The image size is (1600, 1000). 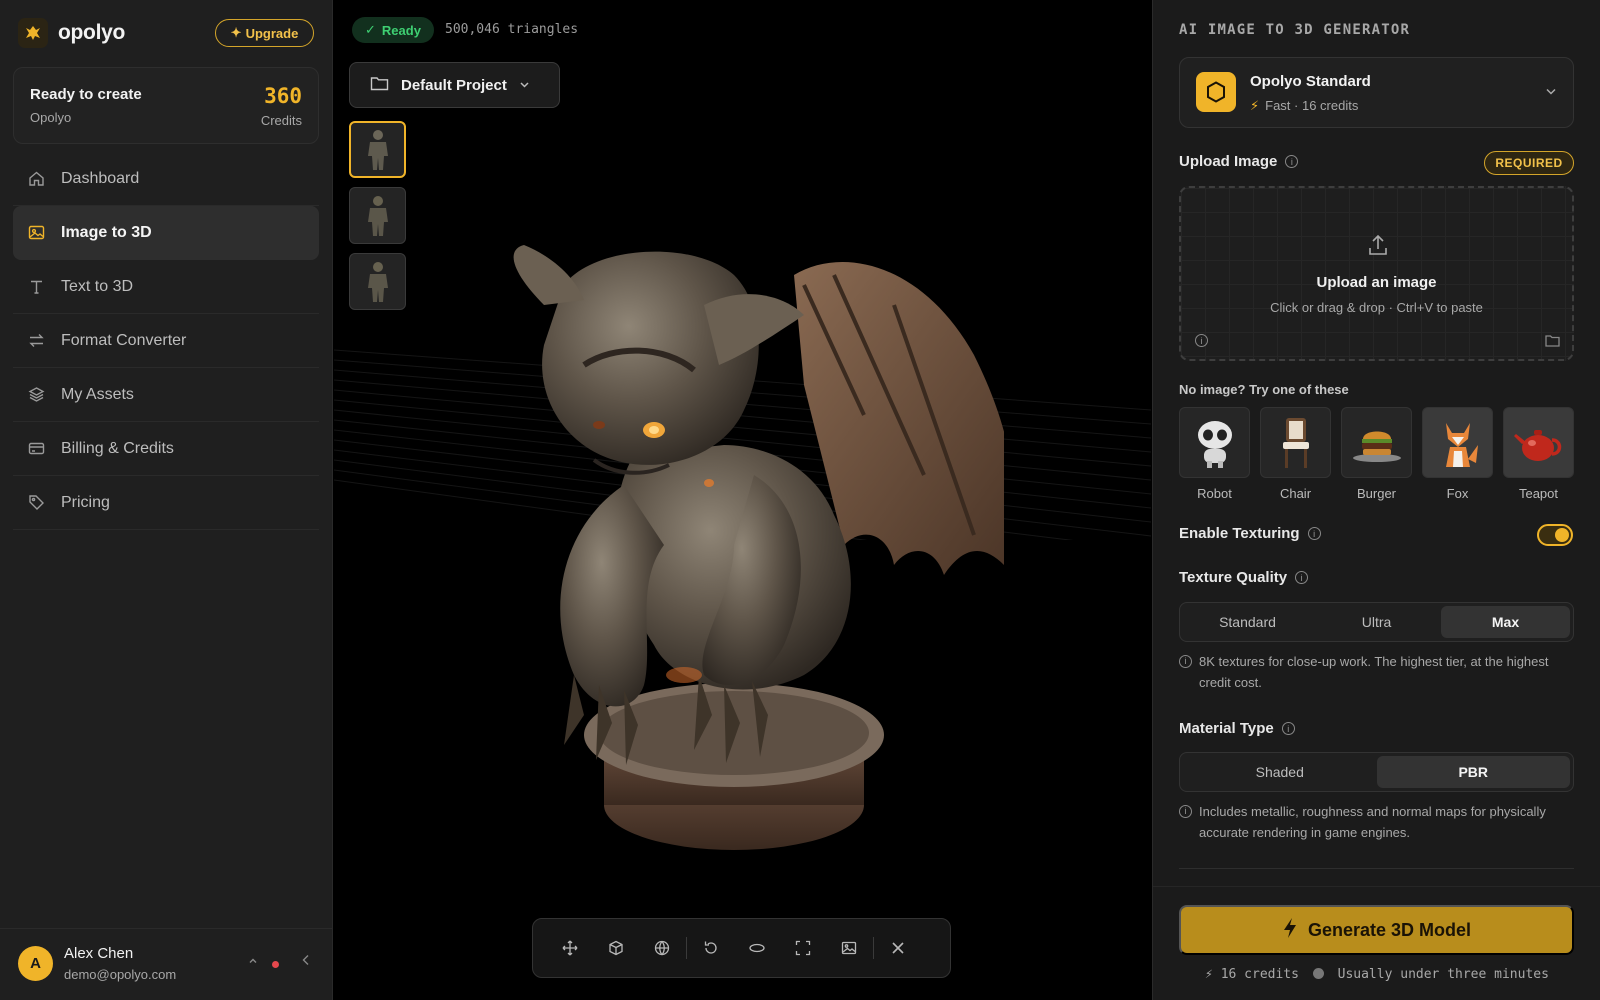 I want to click on model-selector: Opolyo Standard ⚡ Fast · 16 credits, so click(x=1376, y=92).